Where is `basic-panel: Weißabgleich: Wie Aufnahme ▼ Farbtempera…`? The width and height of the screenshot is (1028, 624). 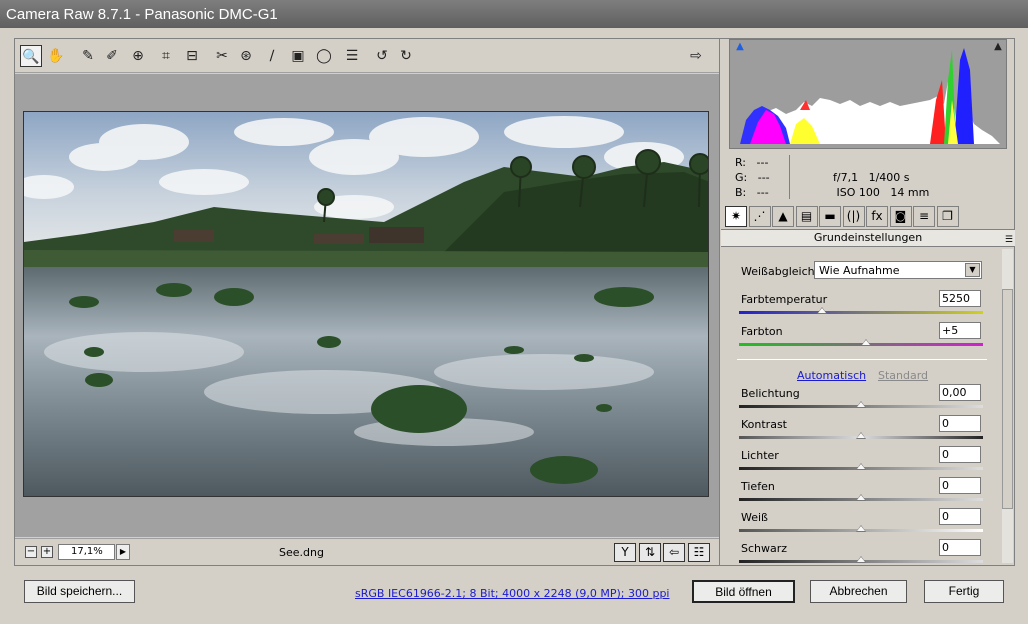 basic-panel: Weißabgleich: Wie Aufnahme ▼ Farbtempera… is located at coordinates (868, 407).